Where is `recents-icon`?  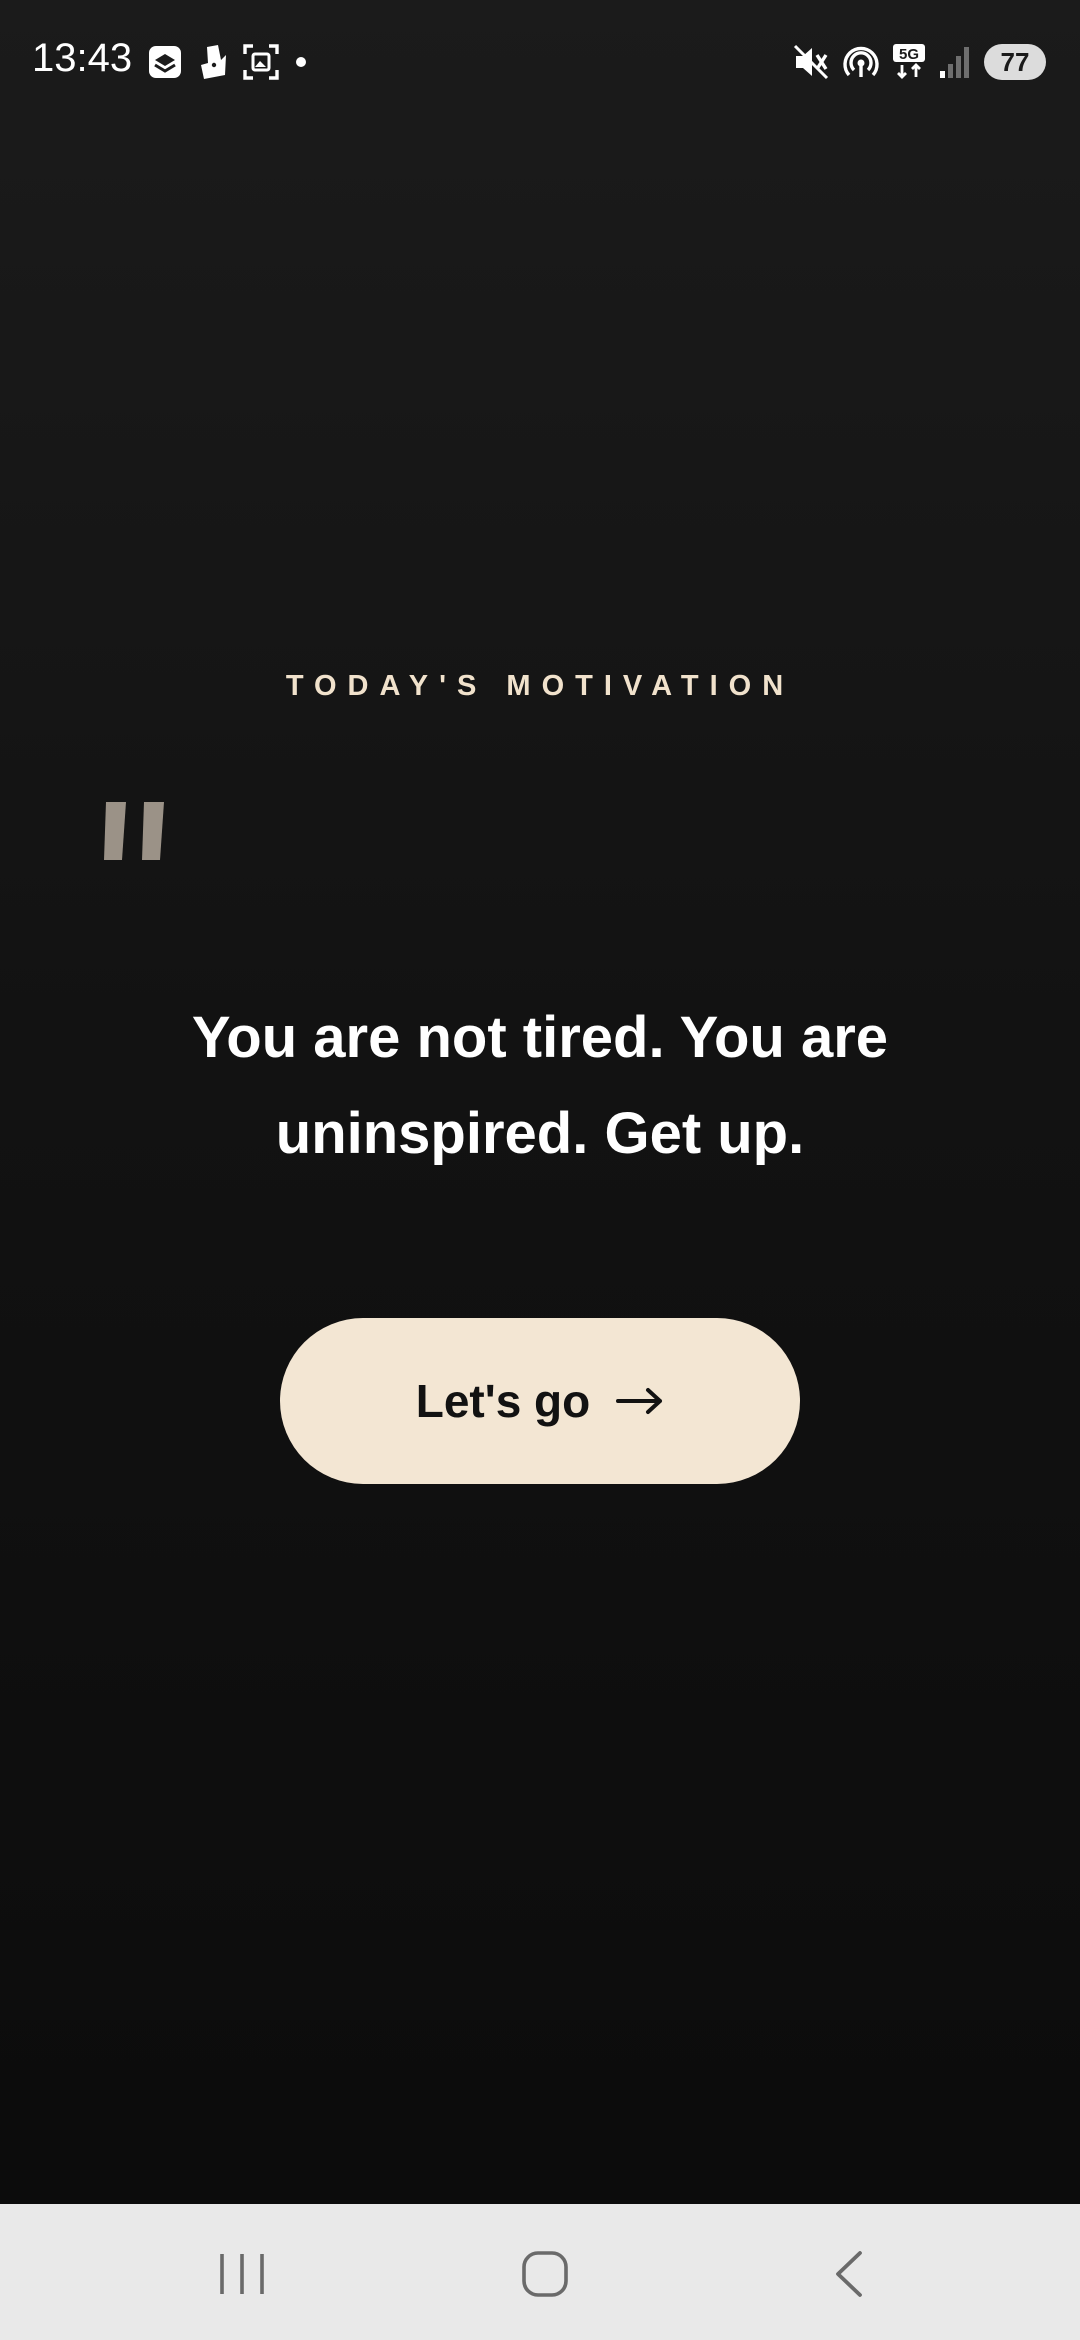
recents-icon is located at coordinates (242, 2274).